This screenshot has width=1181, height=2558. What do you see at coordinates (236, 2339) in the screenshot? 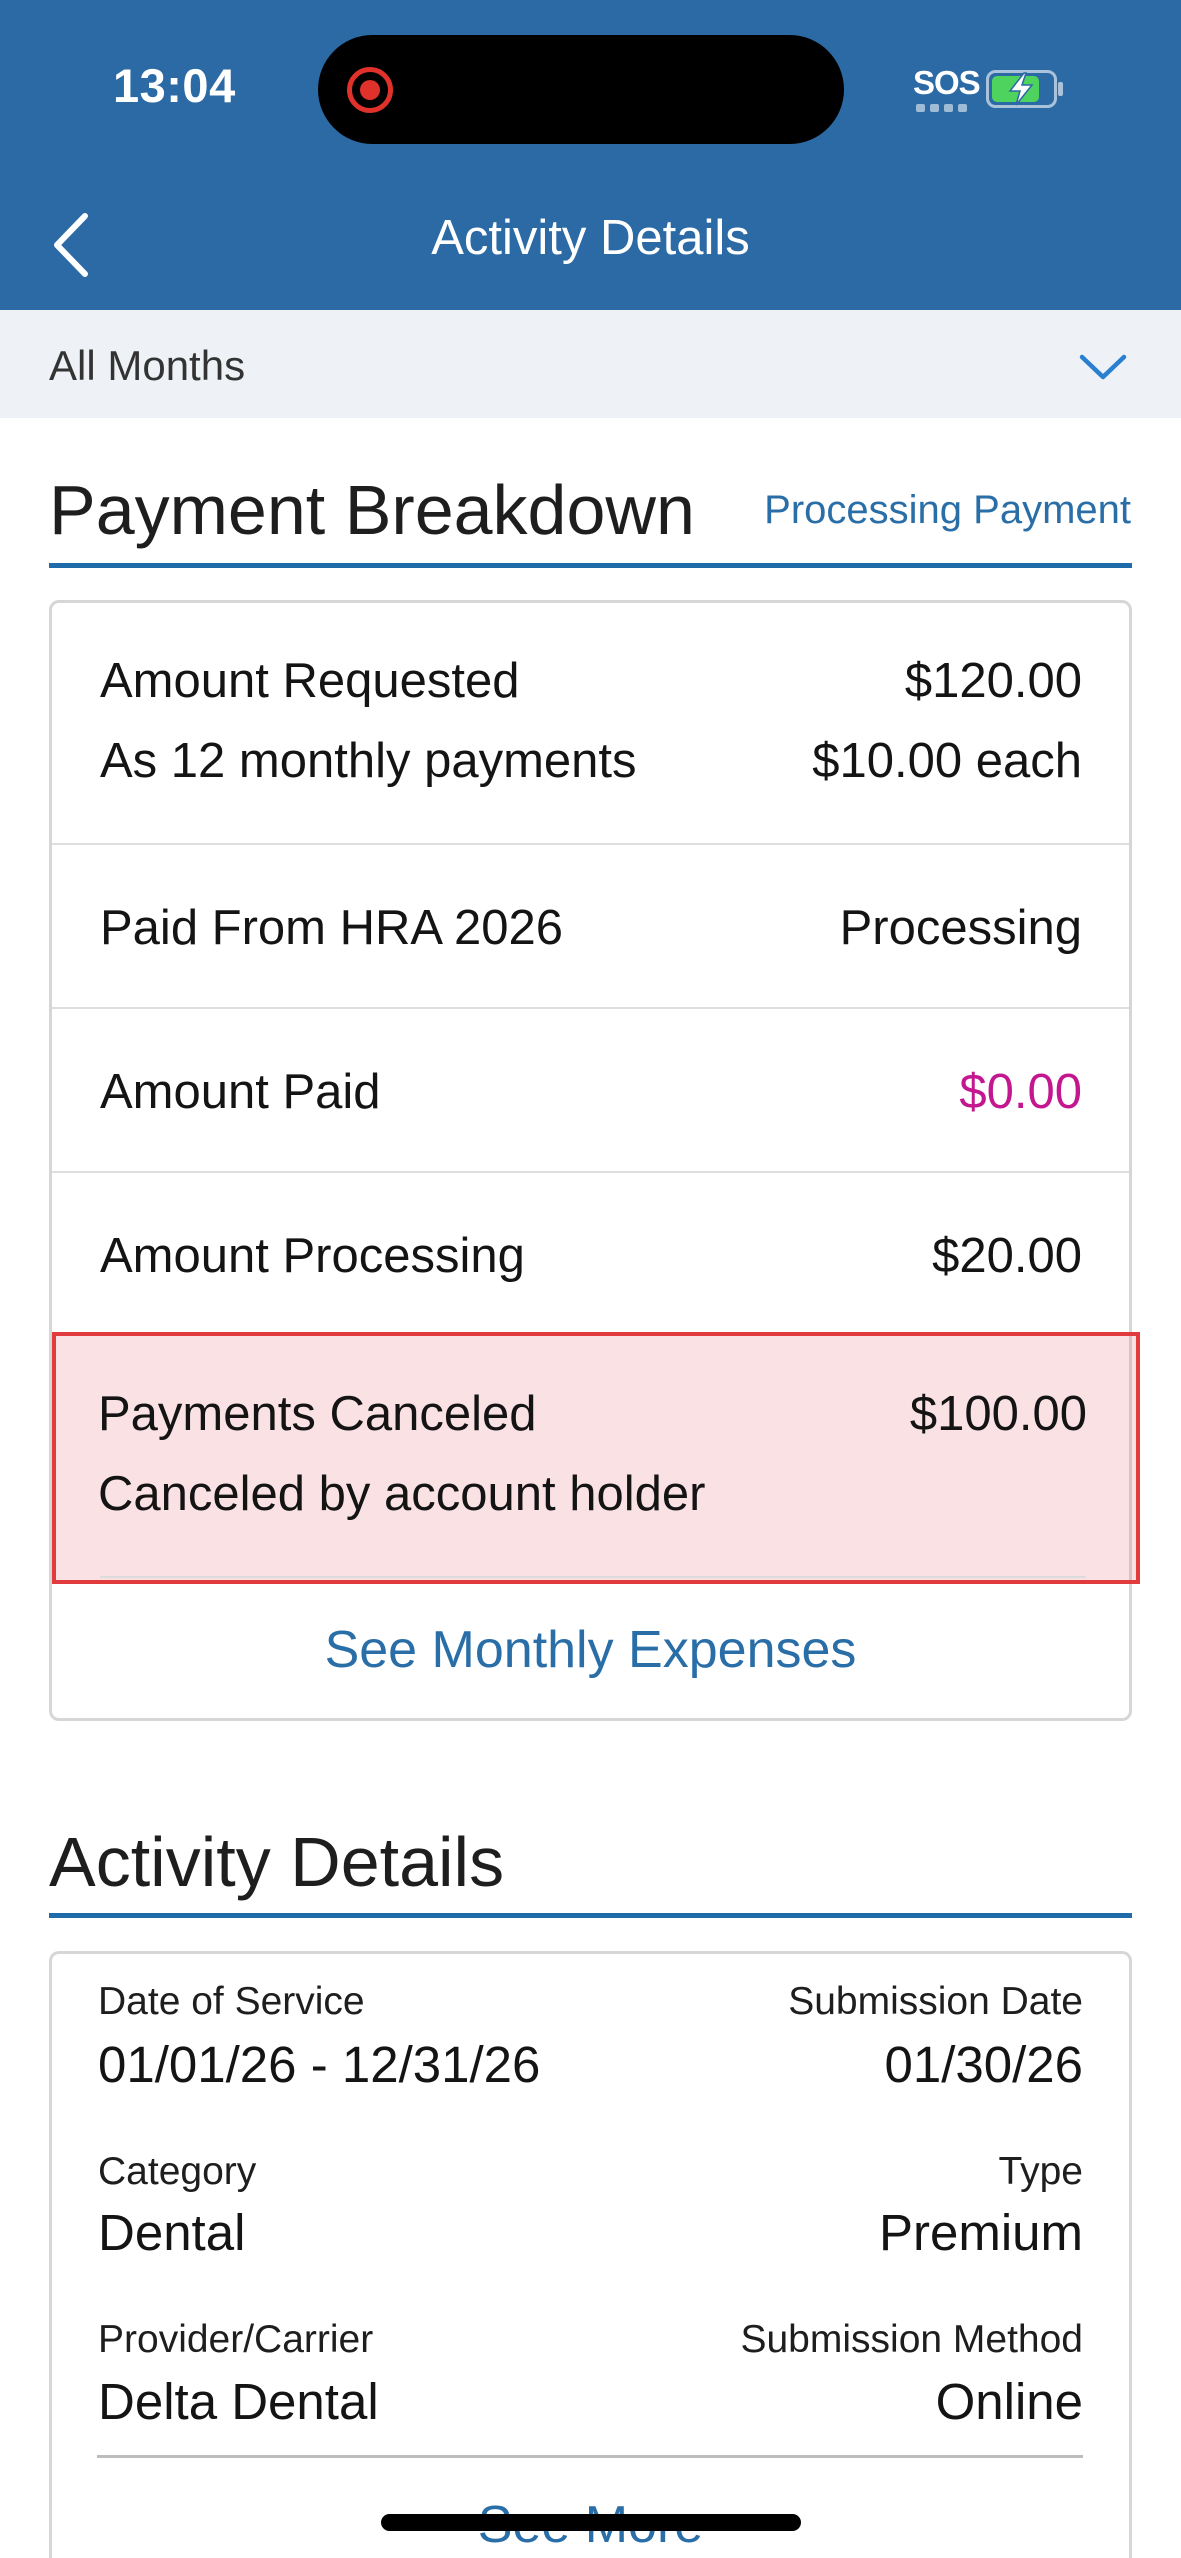
I see `provider-label: Provider/Carrier` at bounding box center [236, 2339].